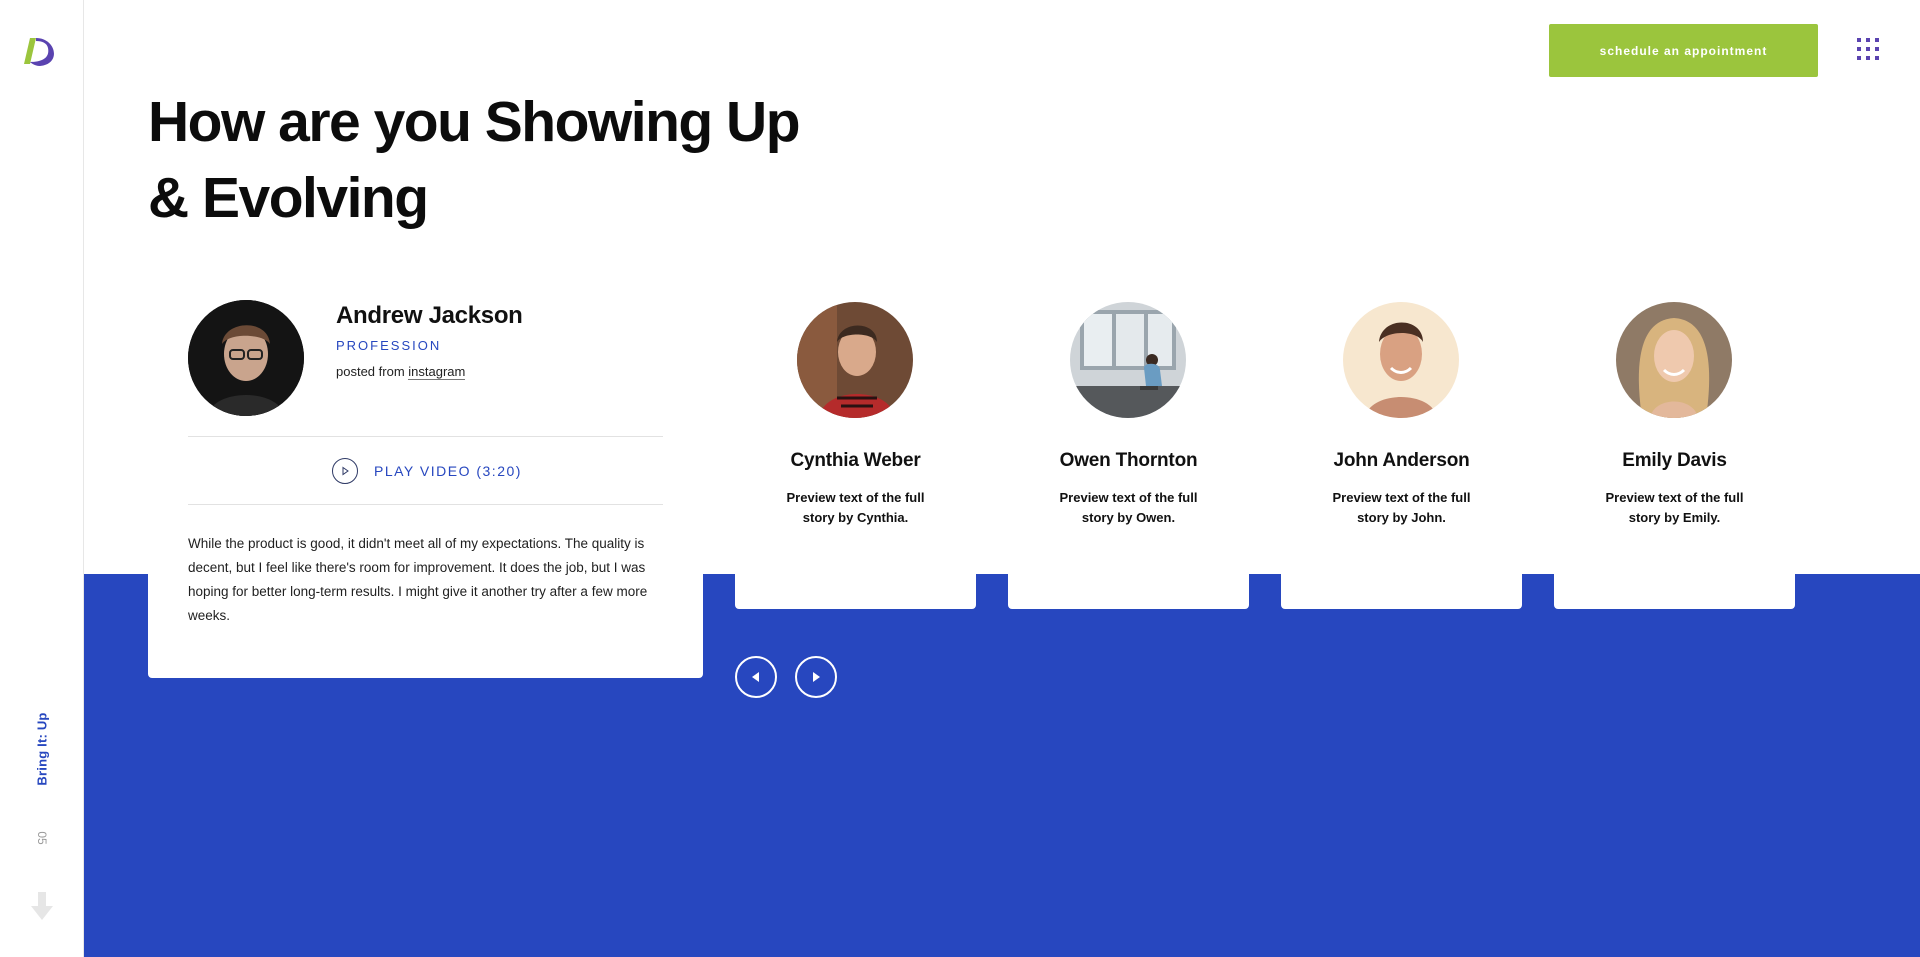 The height and width of the screenshot is (957, 1920). I want to click on featured-profession: PROFESSION, so click(389, 345).